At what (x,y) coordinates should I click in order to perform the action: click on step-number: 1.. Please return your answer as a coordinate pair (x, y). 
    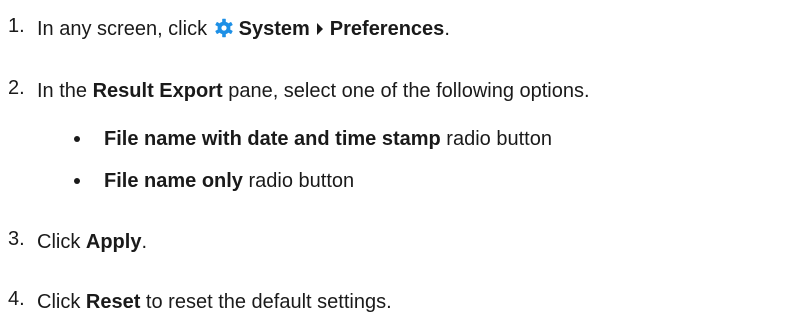
    Looking at the image, I should click on (16, 26).